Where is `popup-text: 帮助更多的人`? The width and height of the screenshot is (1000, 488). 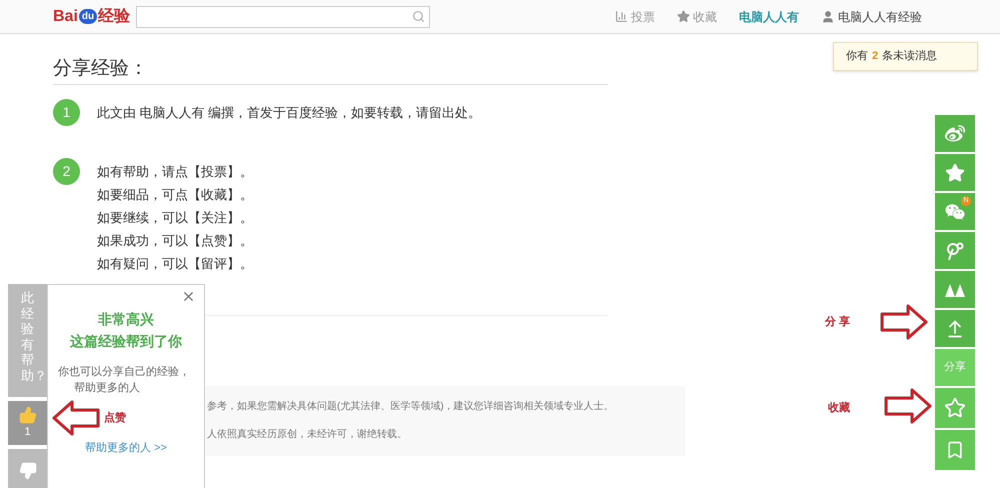 popup-text: 帮助更多的人 is located at coordinates (107, 388).